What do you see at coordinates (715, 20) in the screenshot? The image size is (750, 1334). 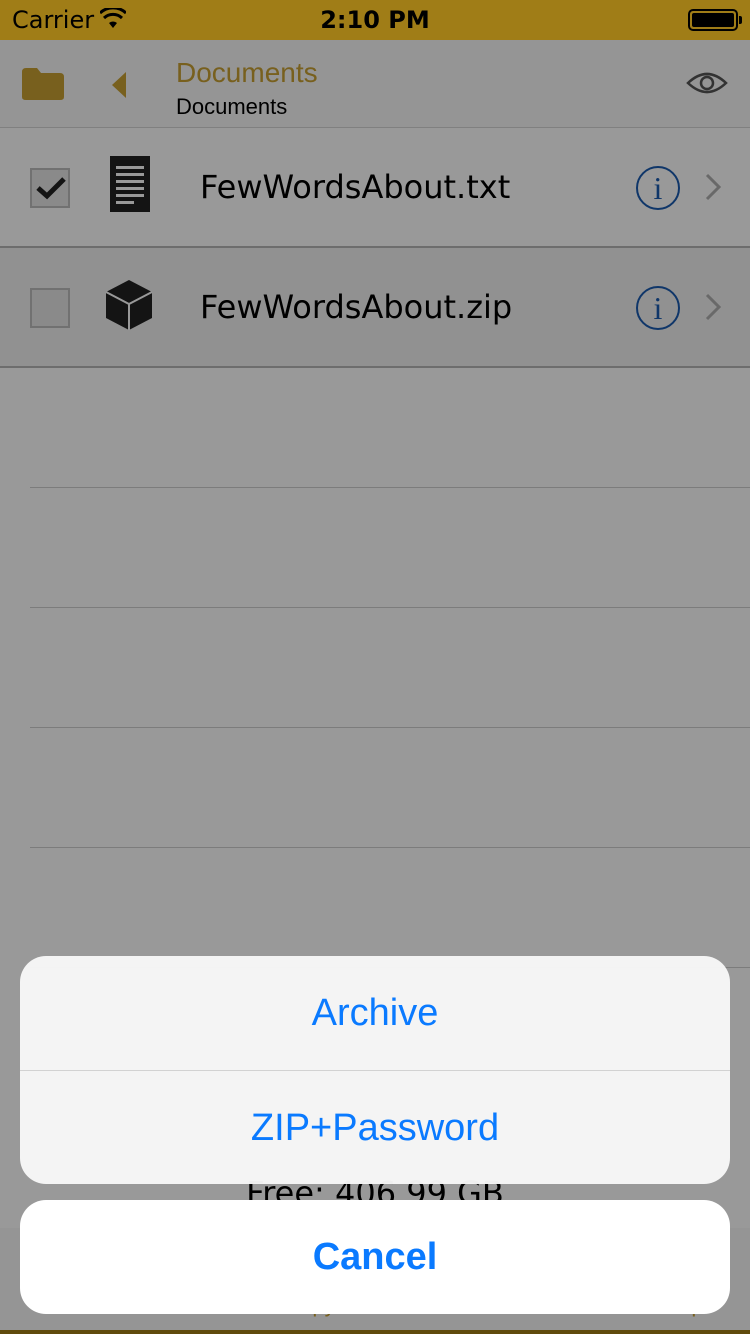 I see `battery-icon` at bounding box center [715, 20].